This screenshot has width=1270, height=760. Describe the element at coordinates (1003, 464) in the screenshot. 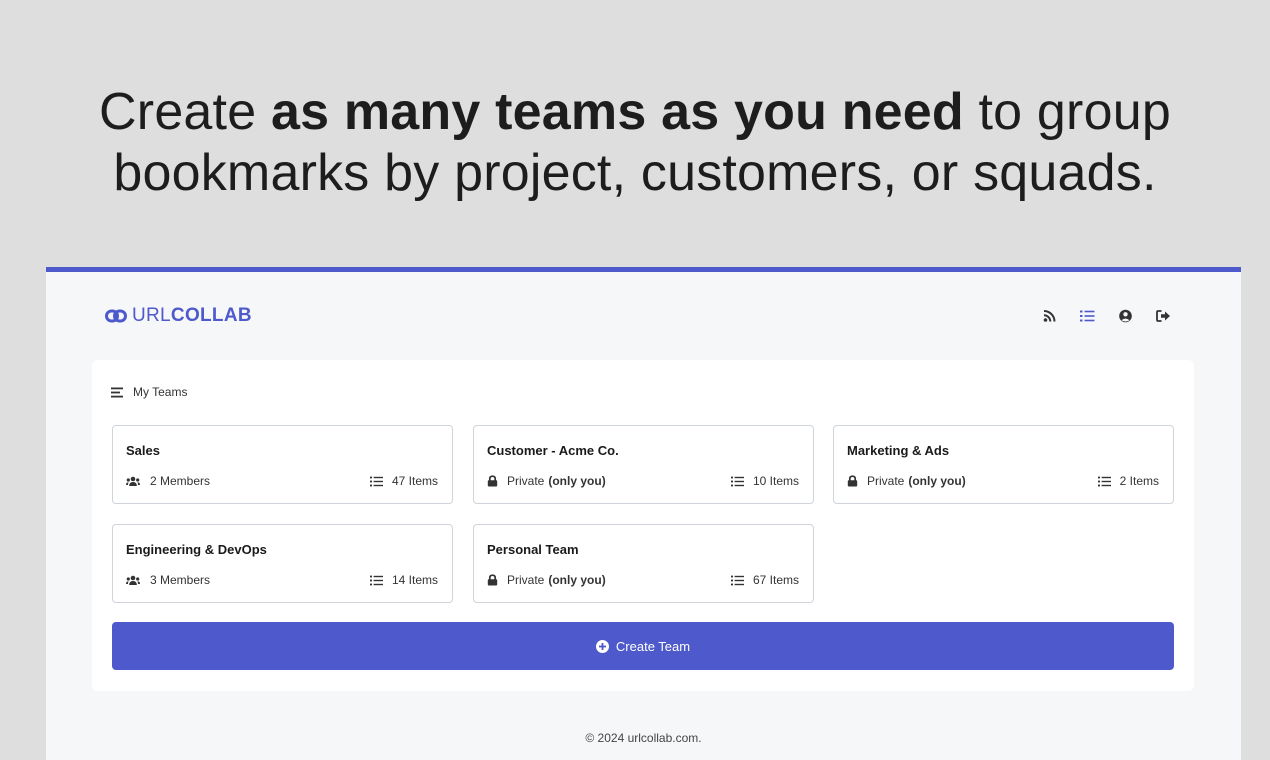

I see `team-card: Marketing & Ads Private (only you) 2 Items` at that location.